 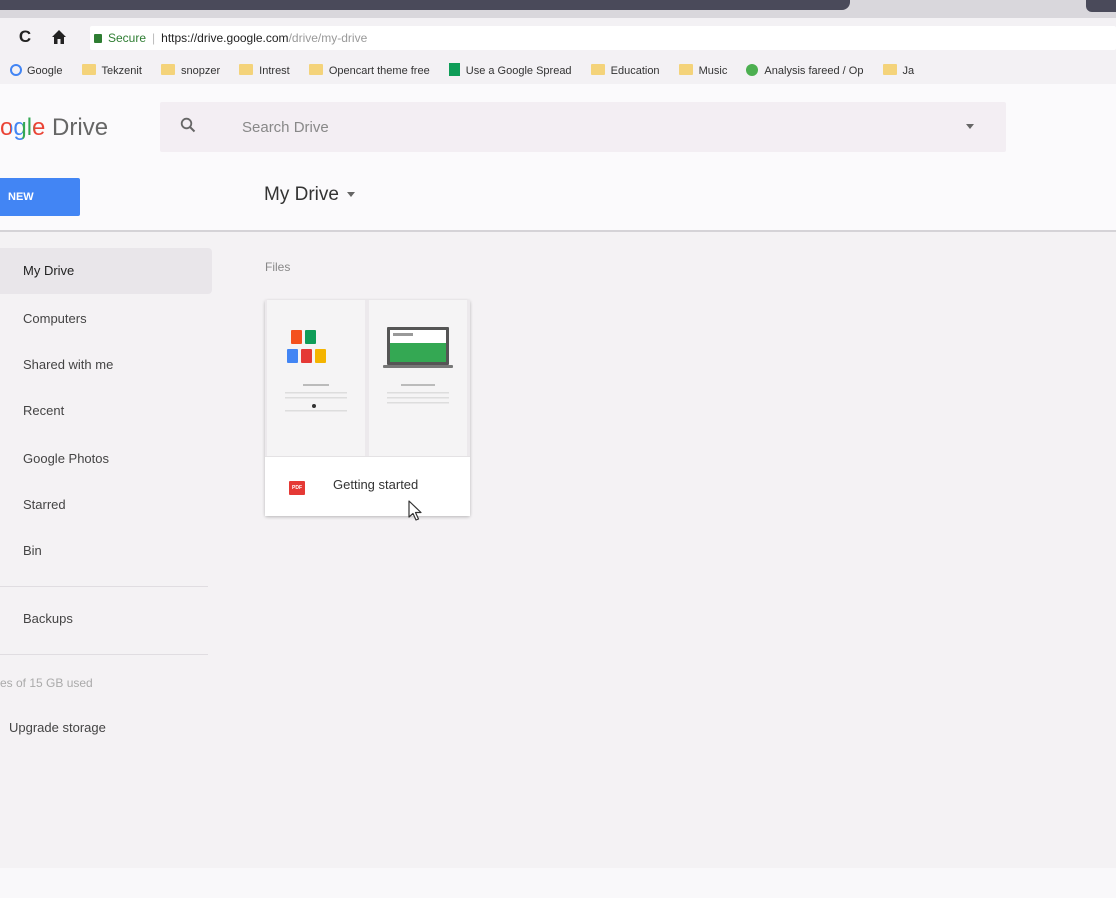 I want to click on bookmark-label: Use a Google Spread, so click(x=518, y=71).